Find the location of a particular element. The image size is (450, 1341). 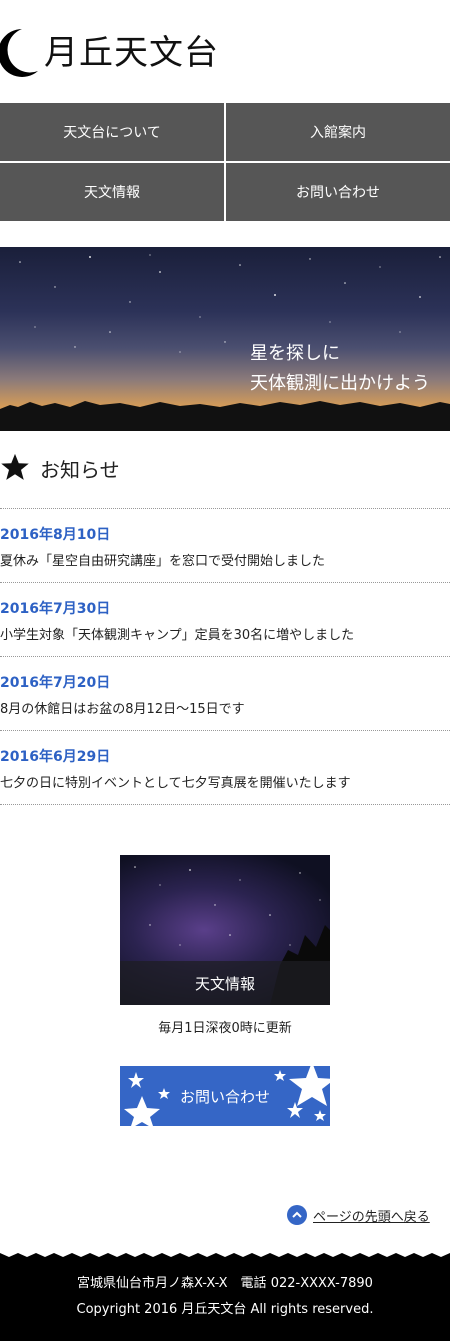

news-text: 夏休み「星空自由研究講座」を窓口で受付開始しました is located at coordinates (163, 561).